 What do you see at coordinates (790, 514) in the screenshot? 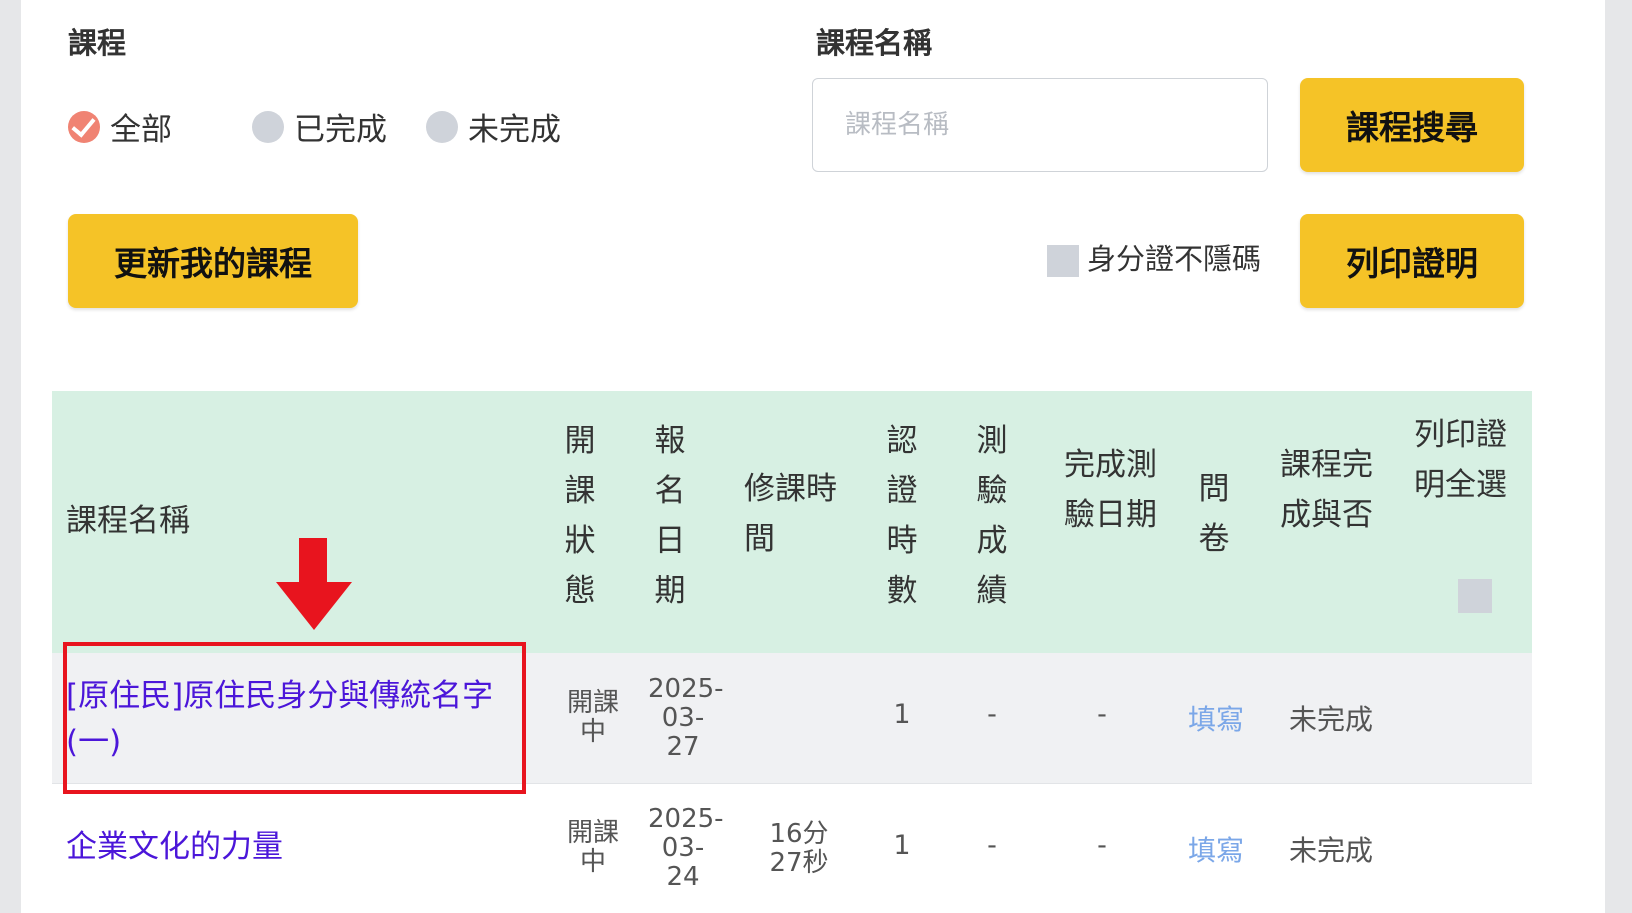
I see `th-study-time: 修課時間` at bounding box center [790, 514].